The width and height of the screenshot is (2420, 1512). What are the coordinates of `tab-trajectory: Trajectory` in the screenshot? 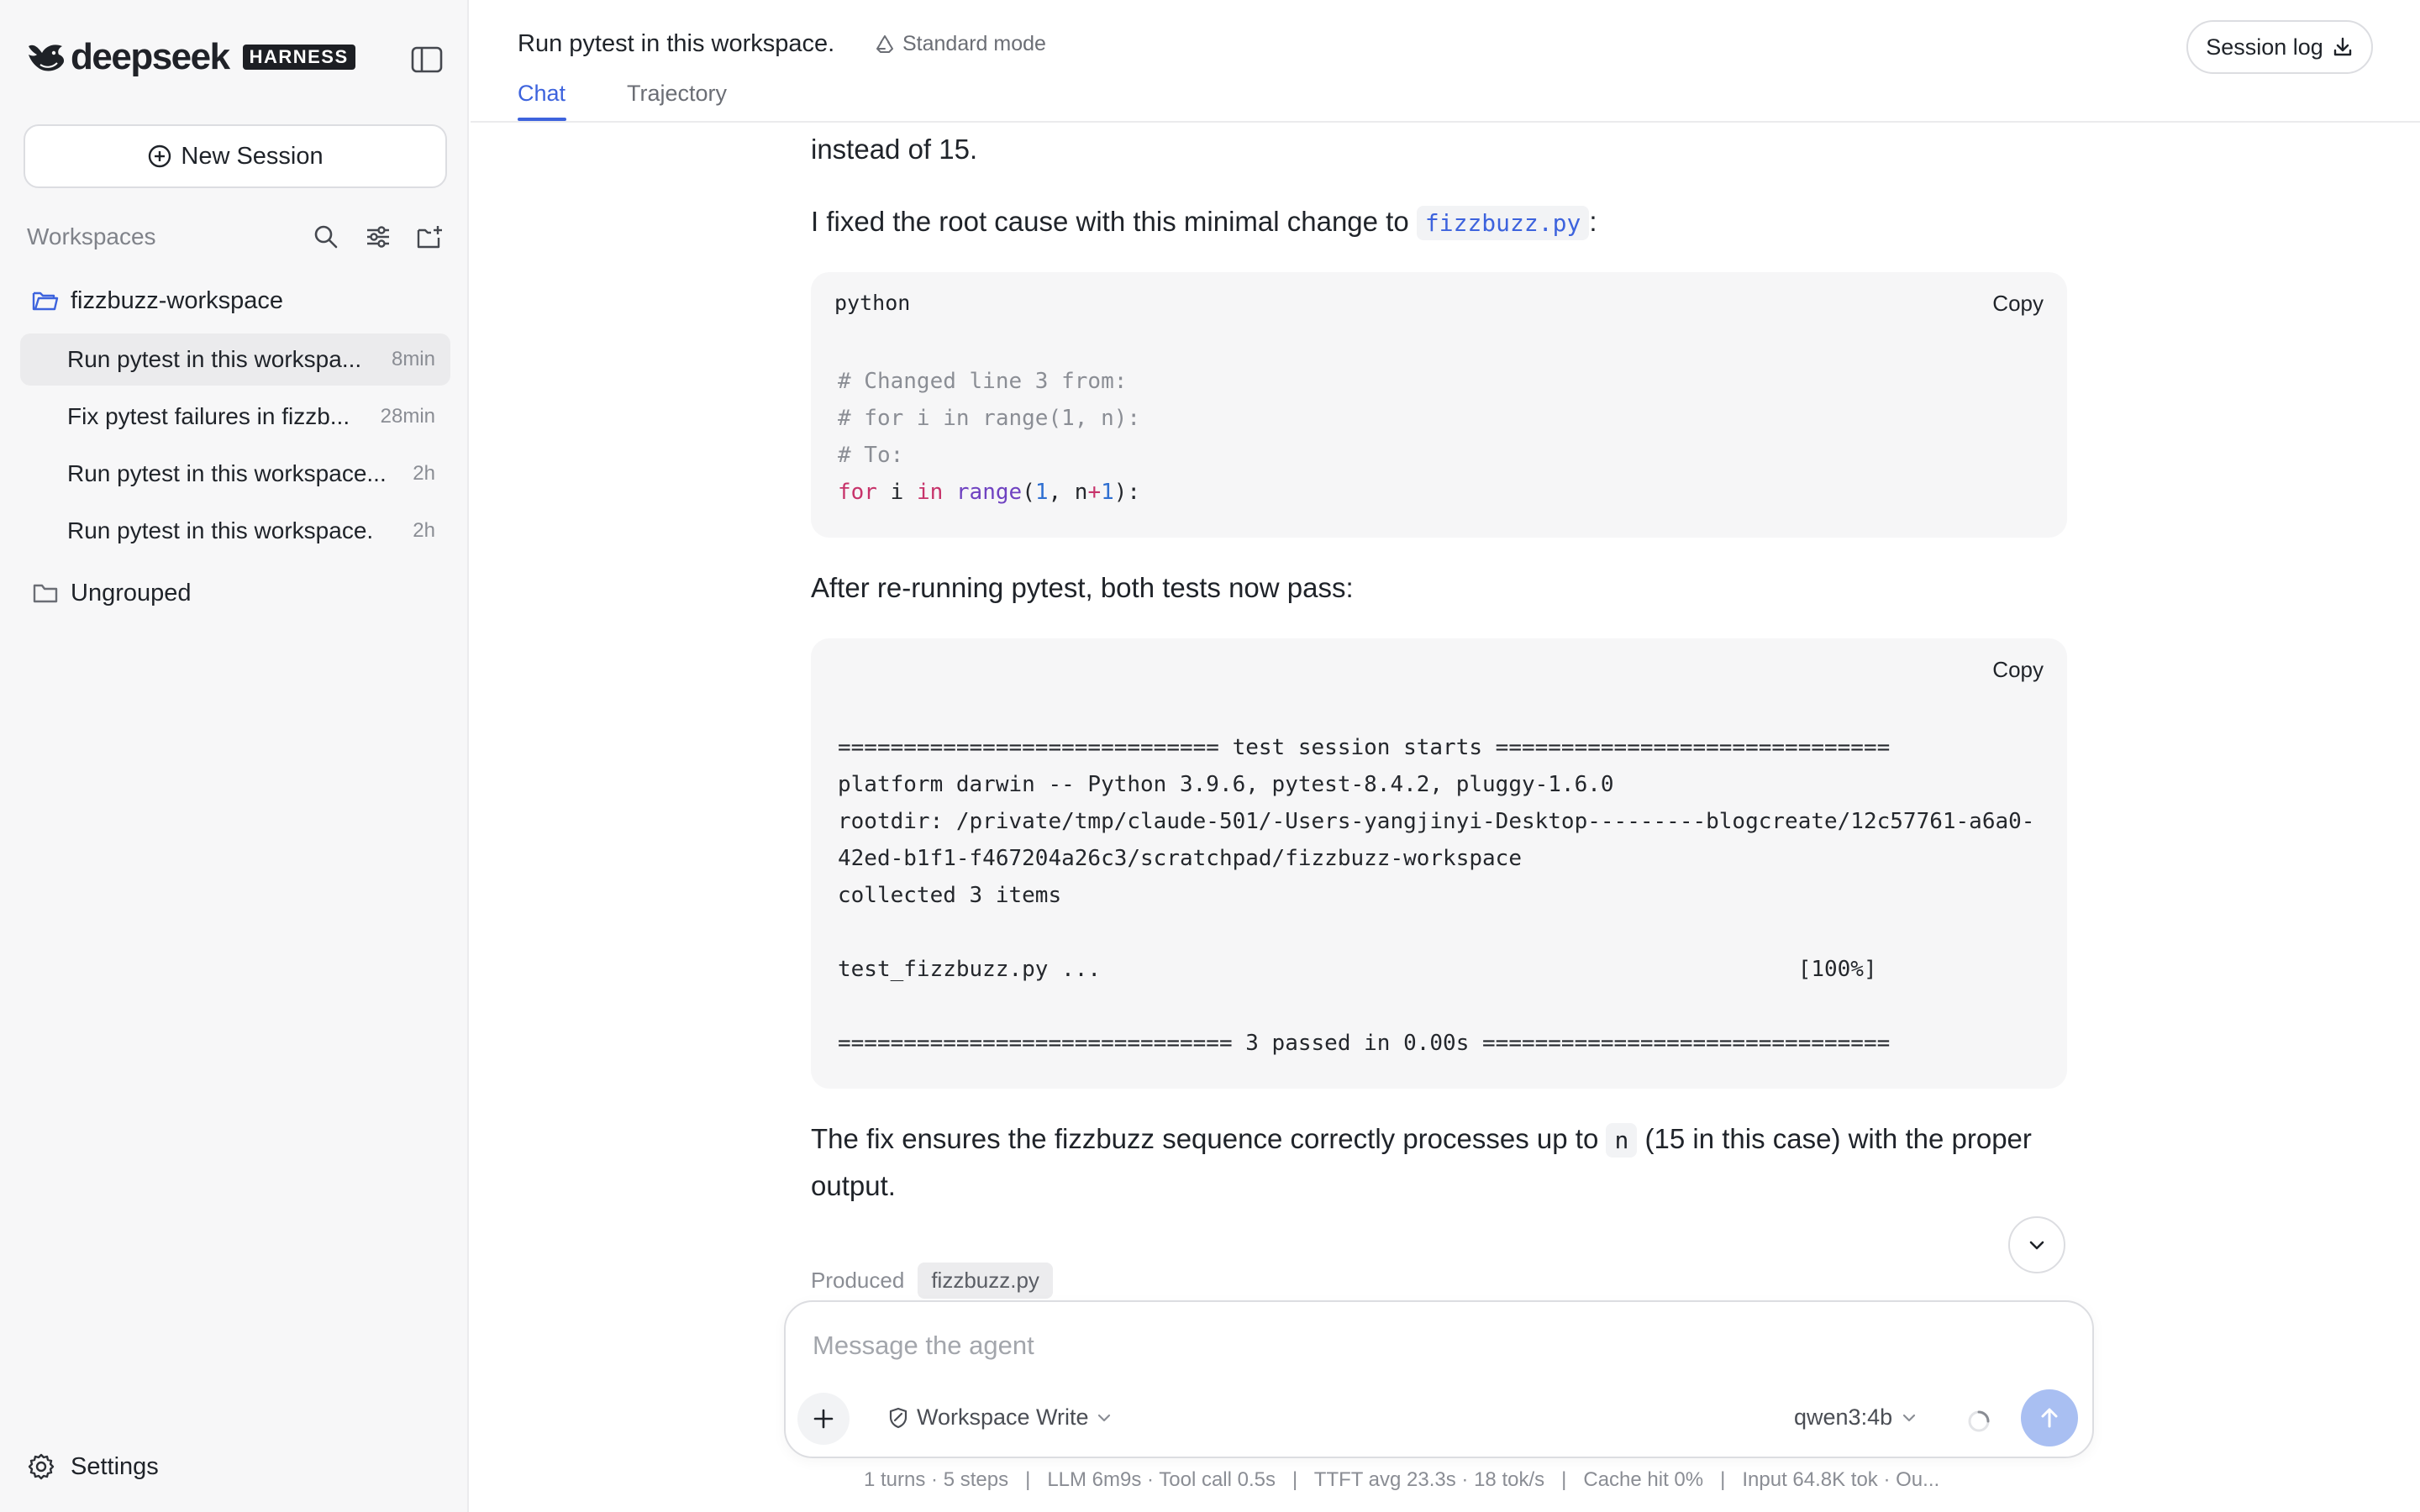 It's located at (677, 94).